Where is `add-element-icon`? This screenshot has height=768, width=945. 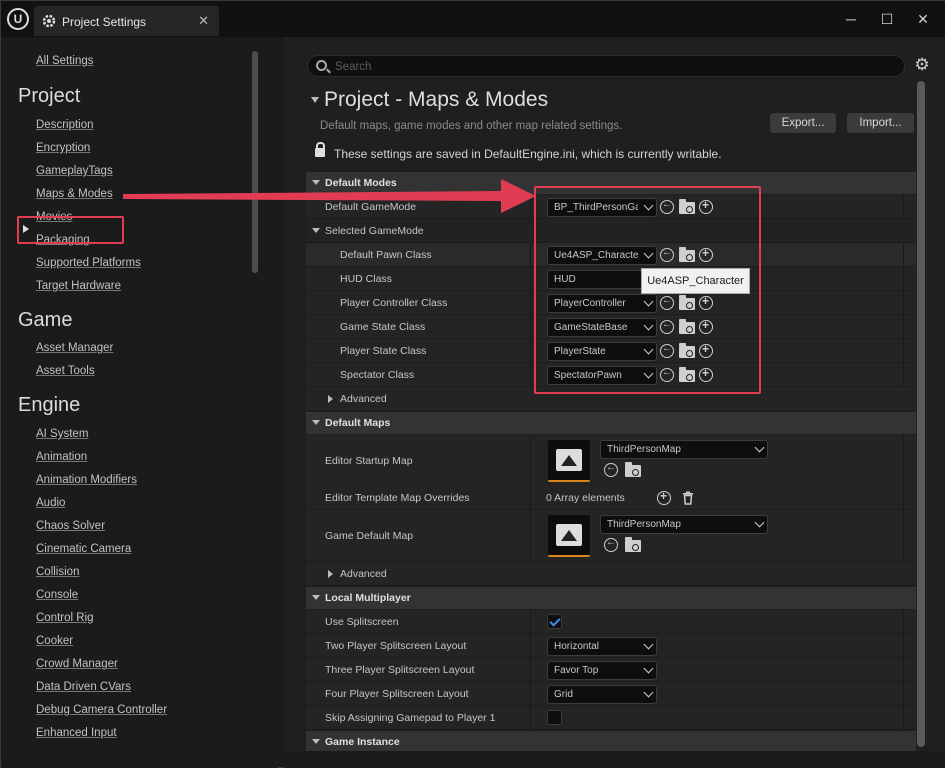
add-element-icon is located at coordinates (664, 497).